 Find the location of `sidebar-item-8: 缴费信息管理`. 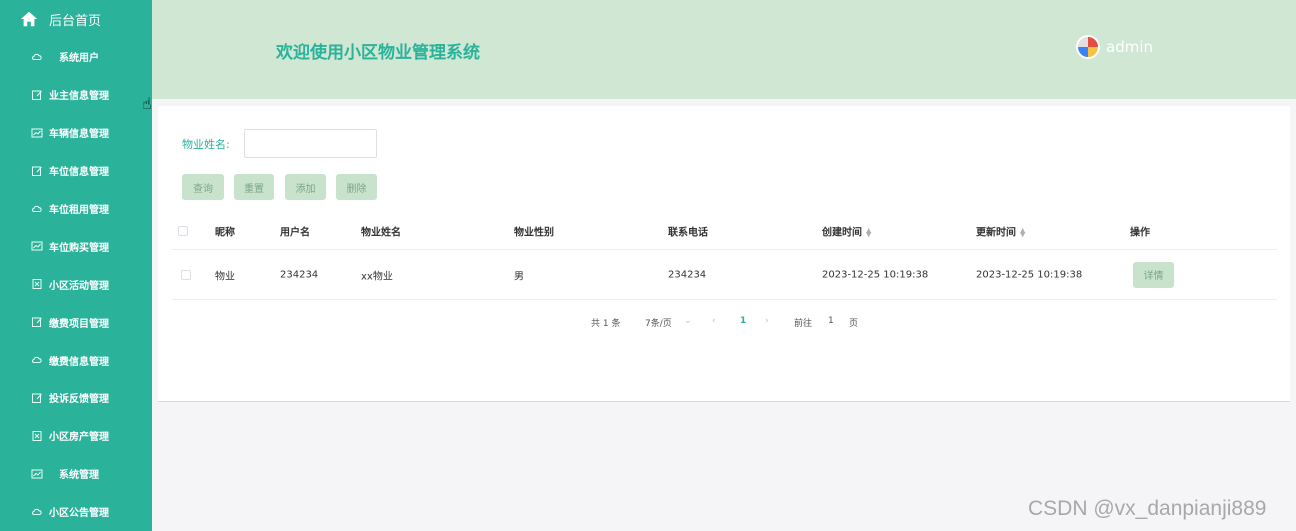

sidebar-item-8: 缴费信息管理 is located at coordinates (76, 360).